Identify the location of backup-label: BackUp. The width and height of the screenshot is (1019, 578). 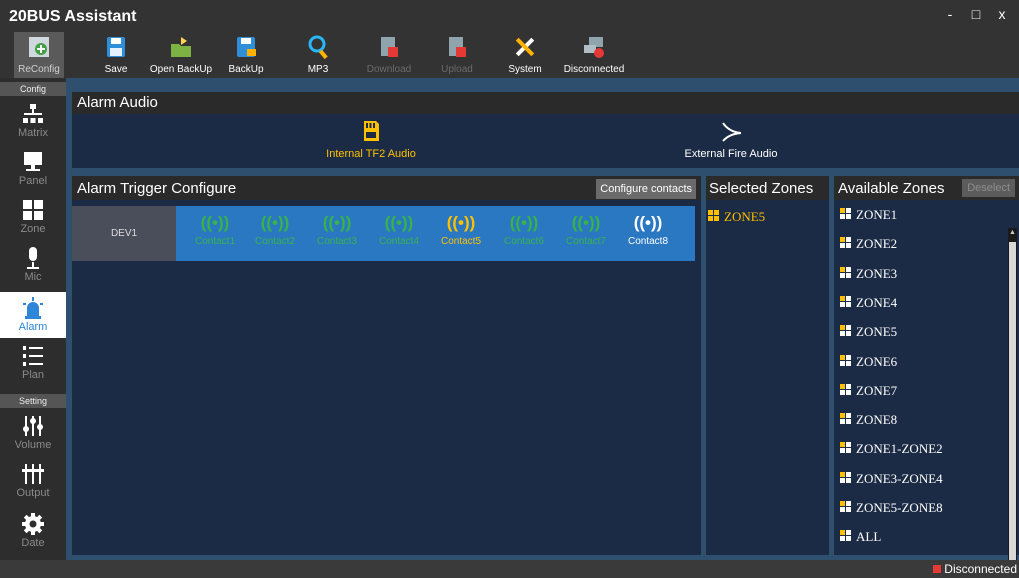
(246, 69).